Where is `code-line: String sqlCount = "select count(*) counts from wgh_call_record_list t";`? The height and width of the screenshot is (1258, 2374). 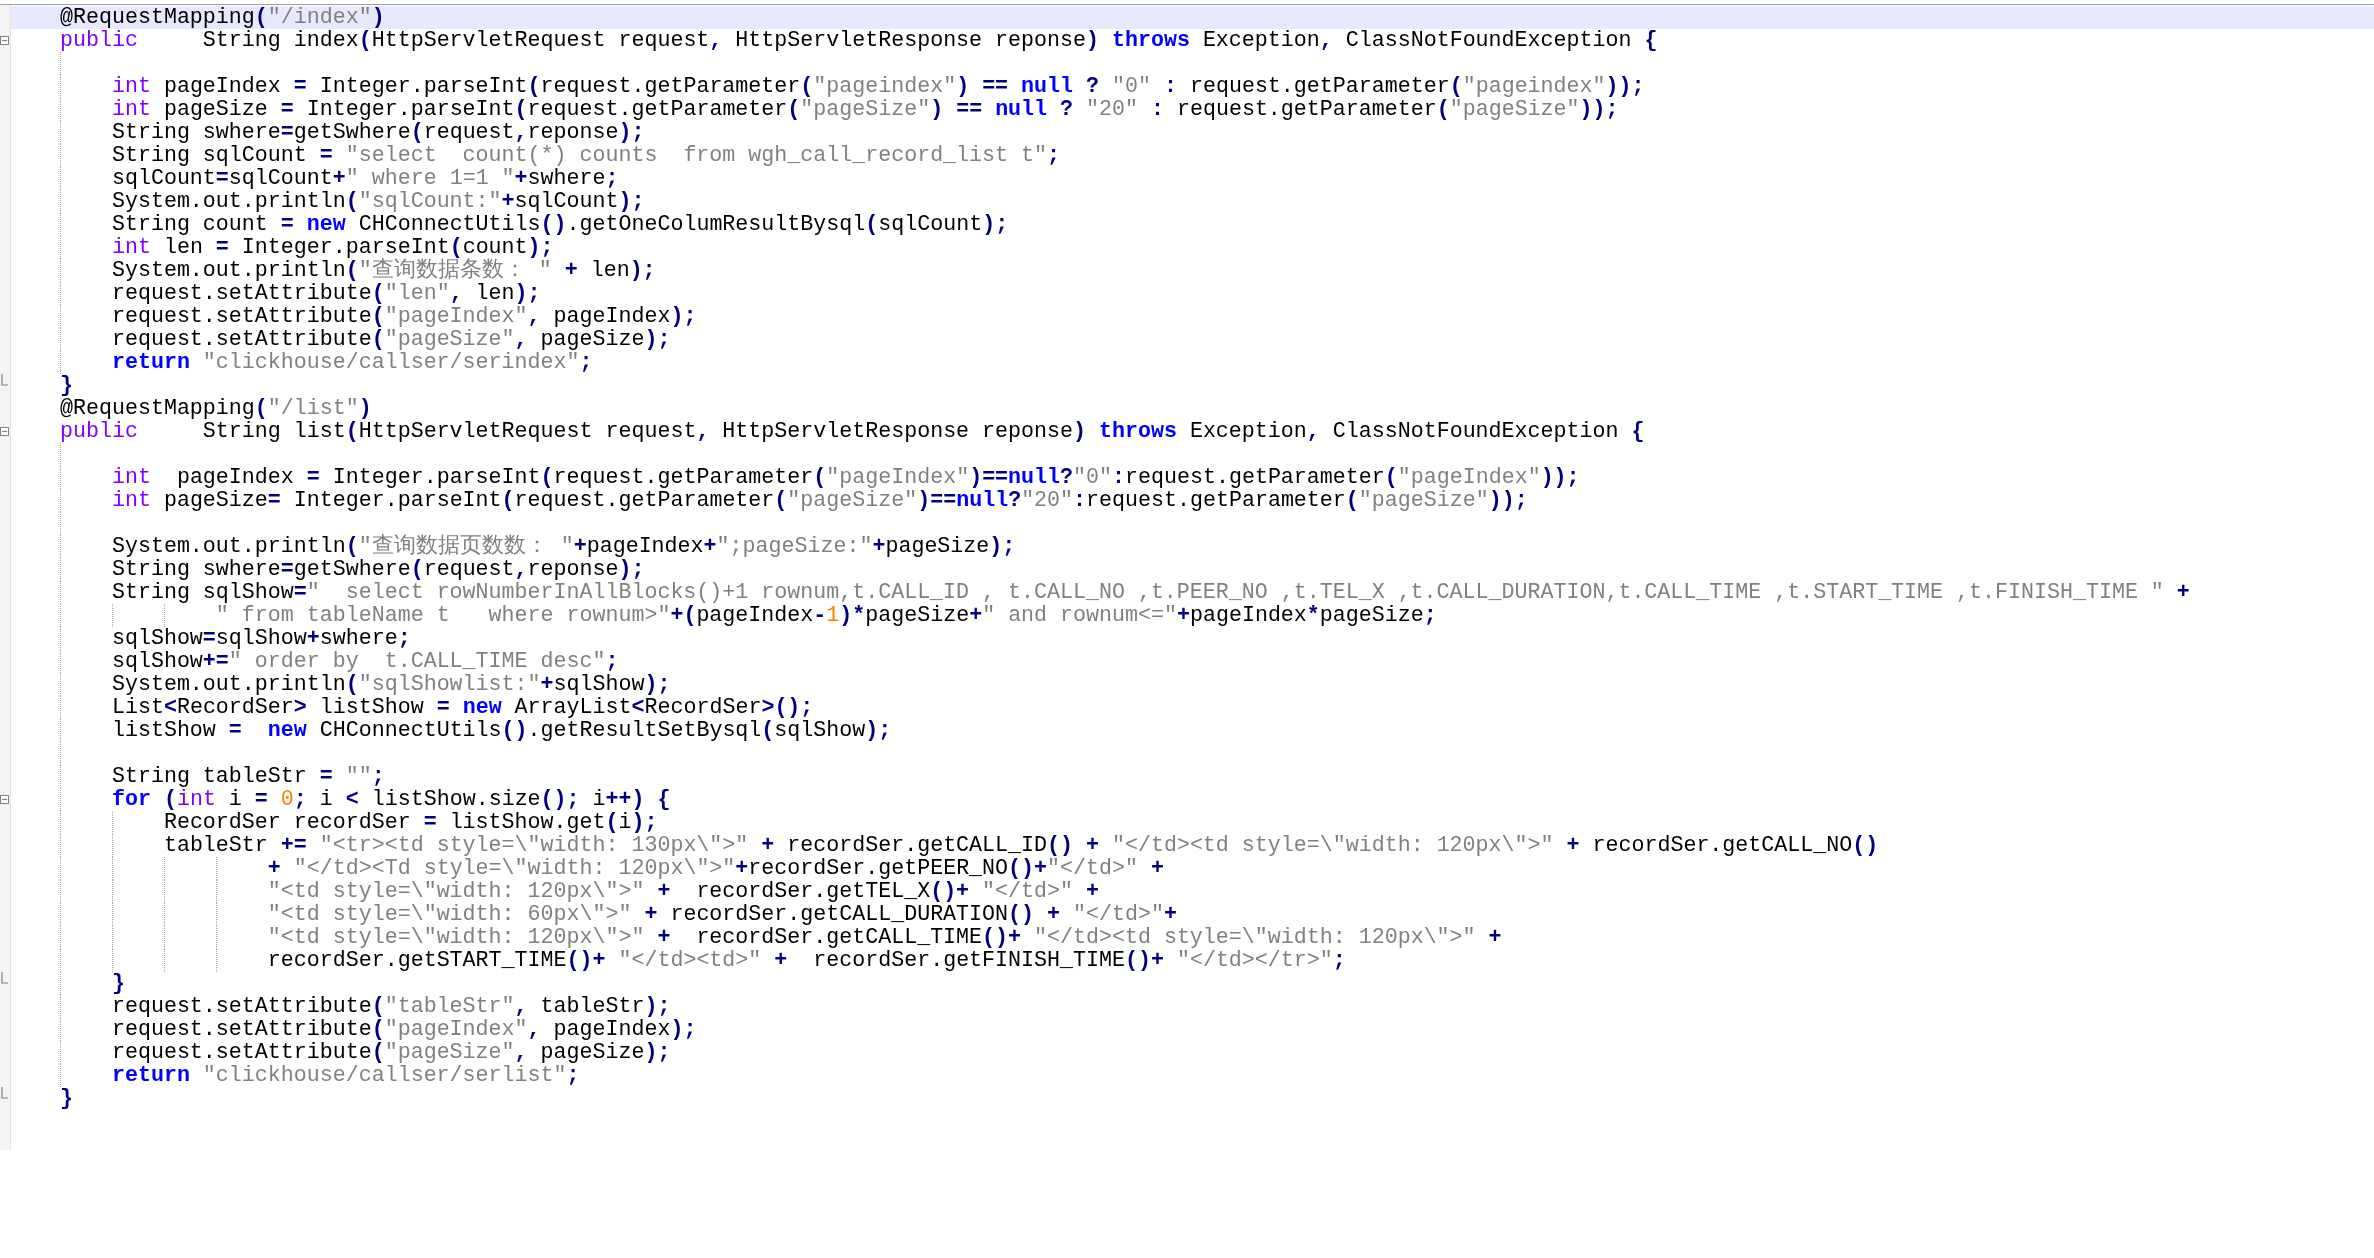
code-line: String sqlCount = "select count(*) counts from wgh_call_record_list t"; is located at coordinates (585, 155).